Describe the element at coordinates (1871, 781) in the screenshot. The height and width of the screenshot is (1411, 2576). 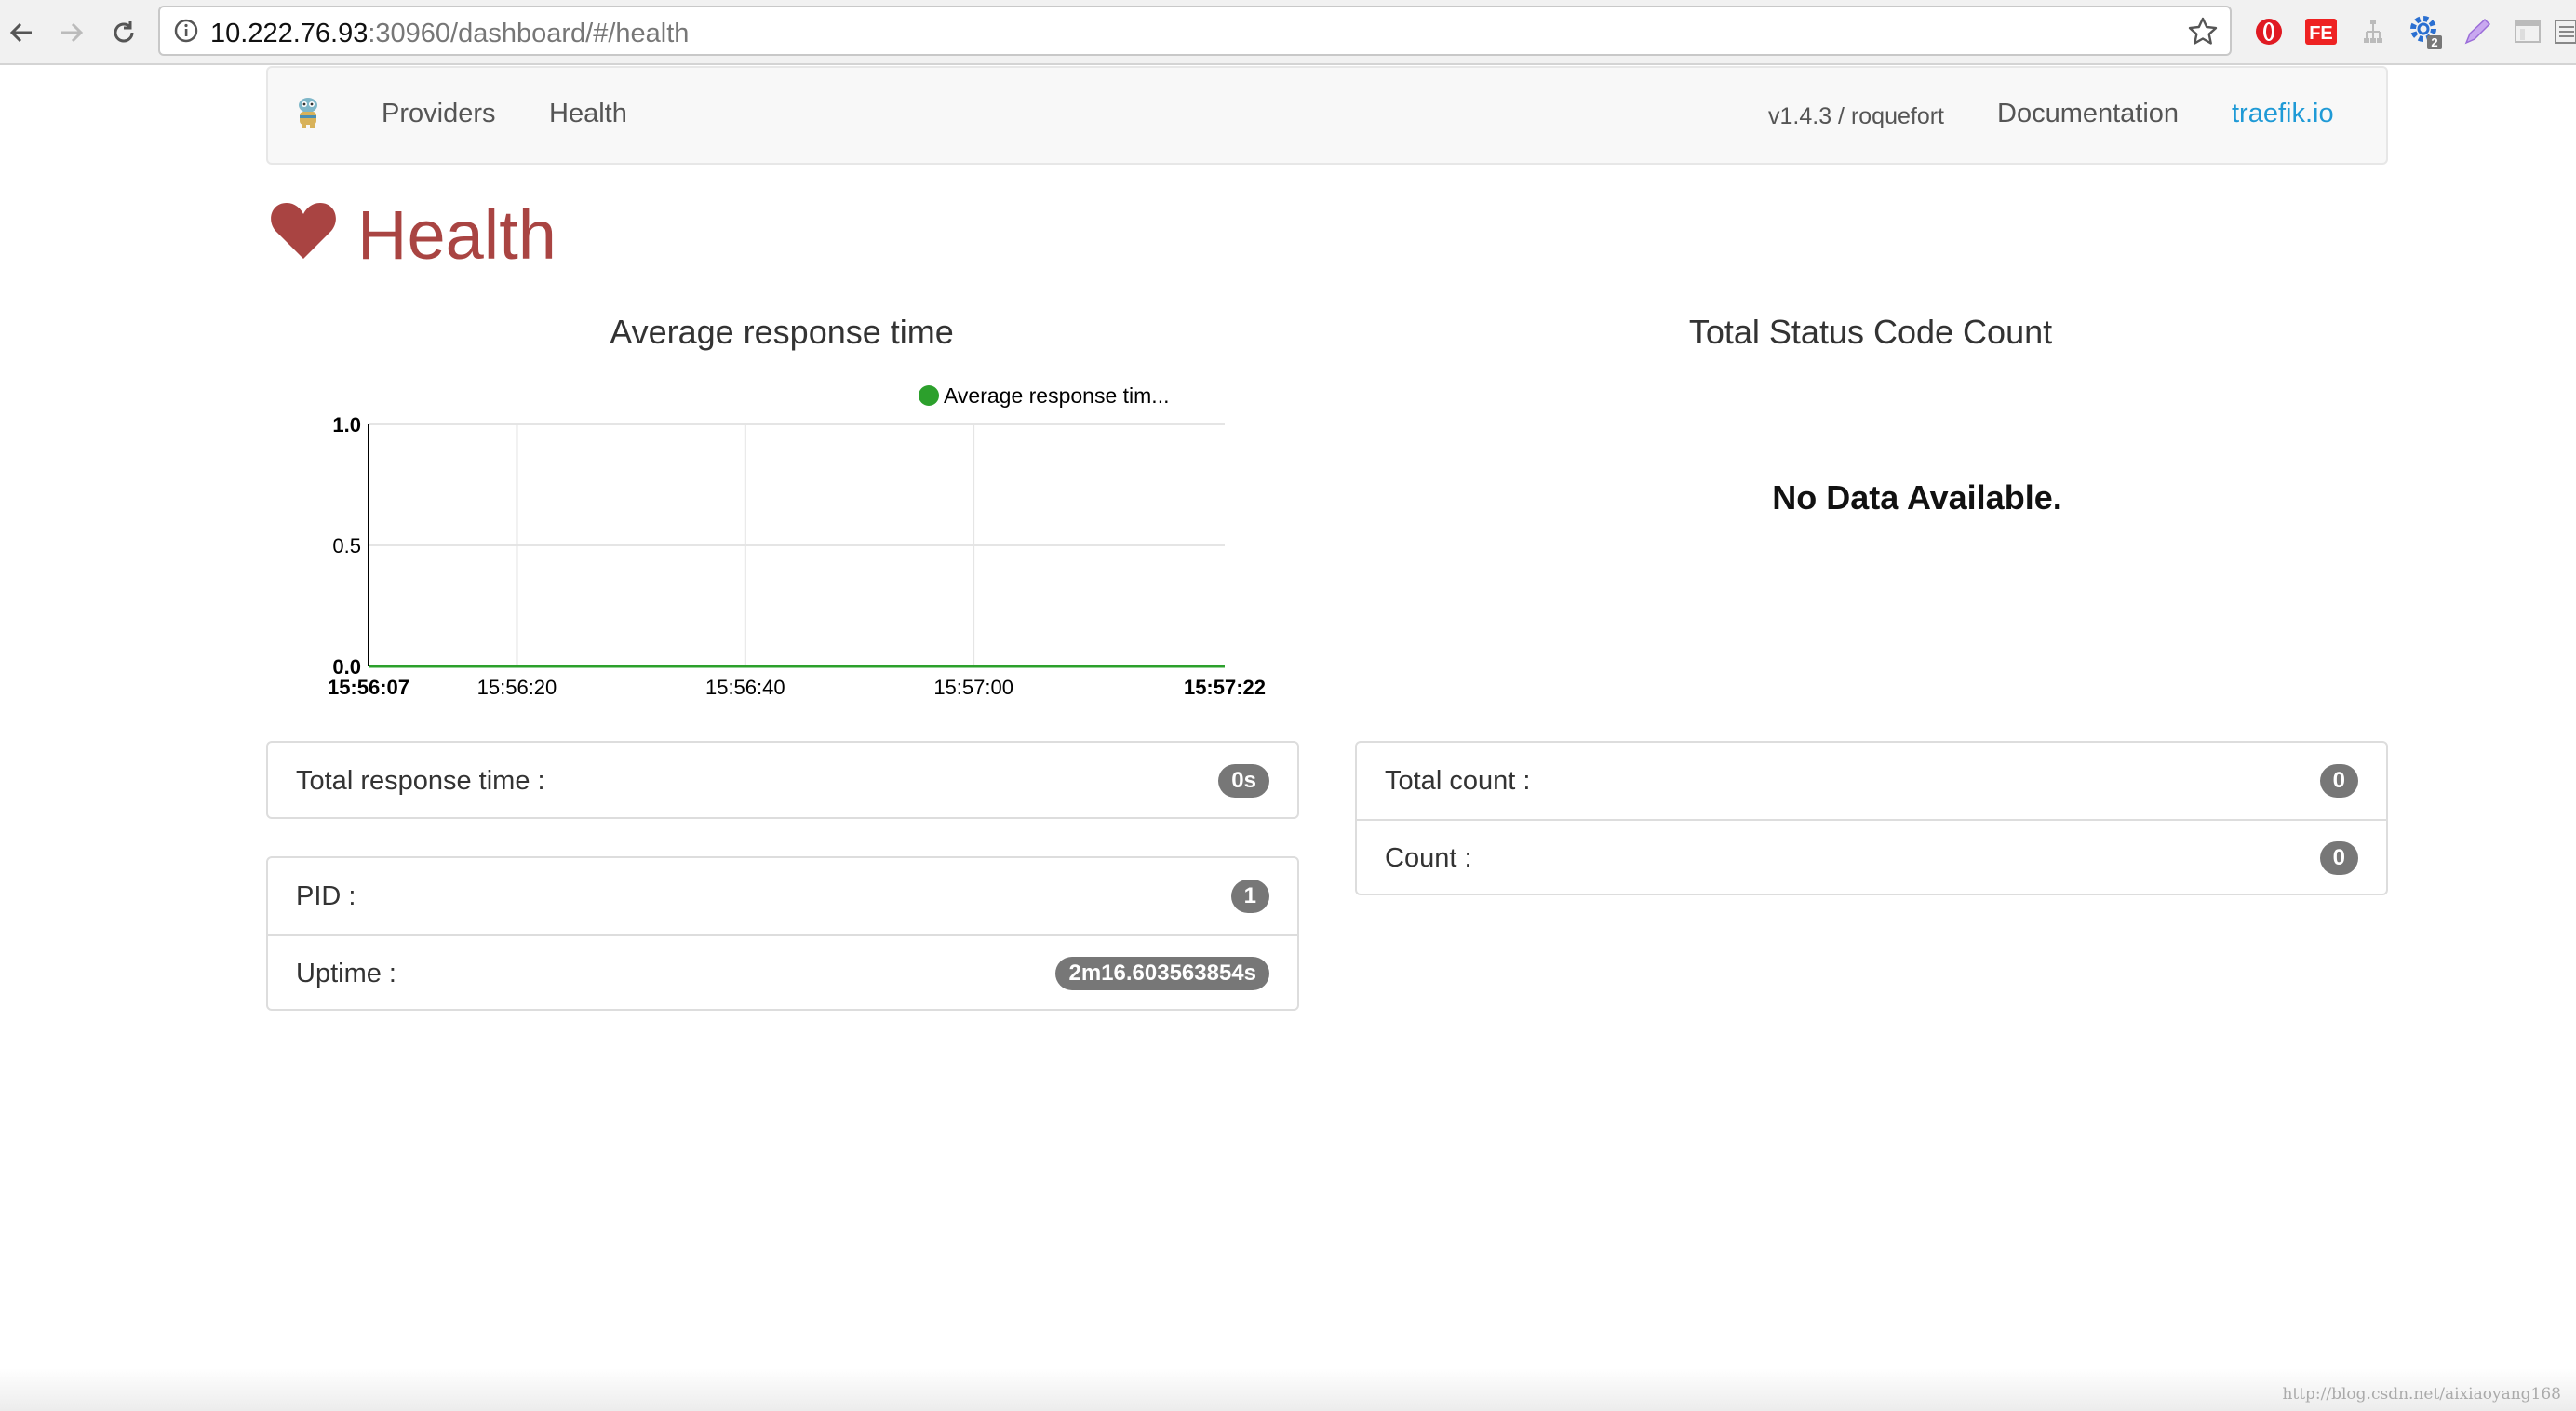
I see `total-count-row: Total count : 0` at that location.